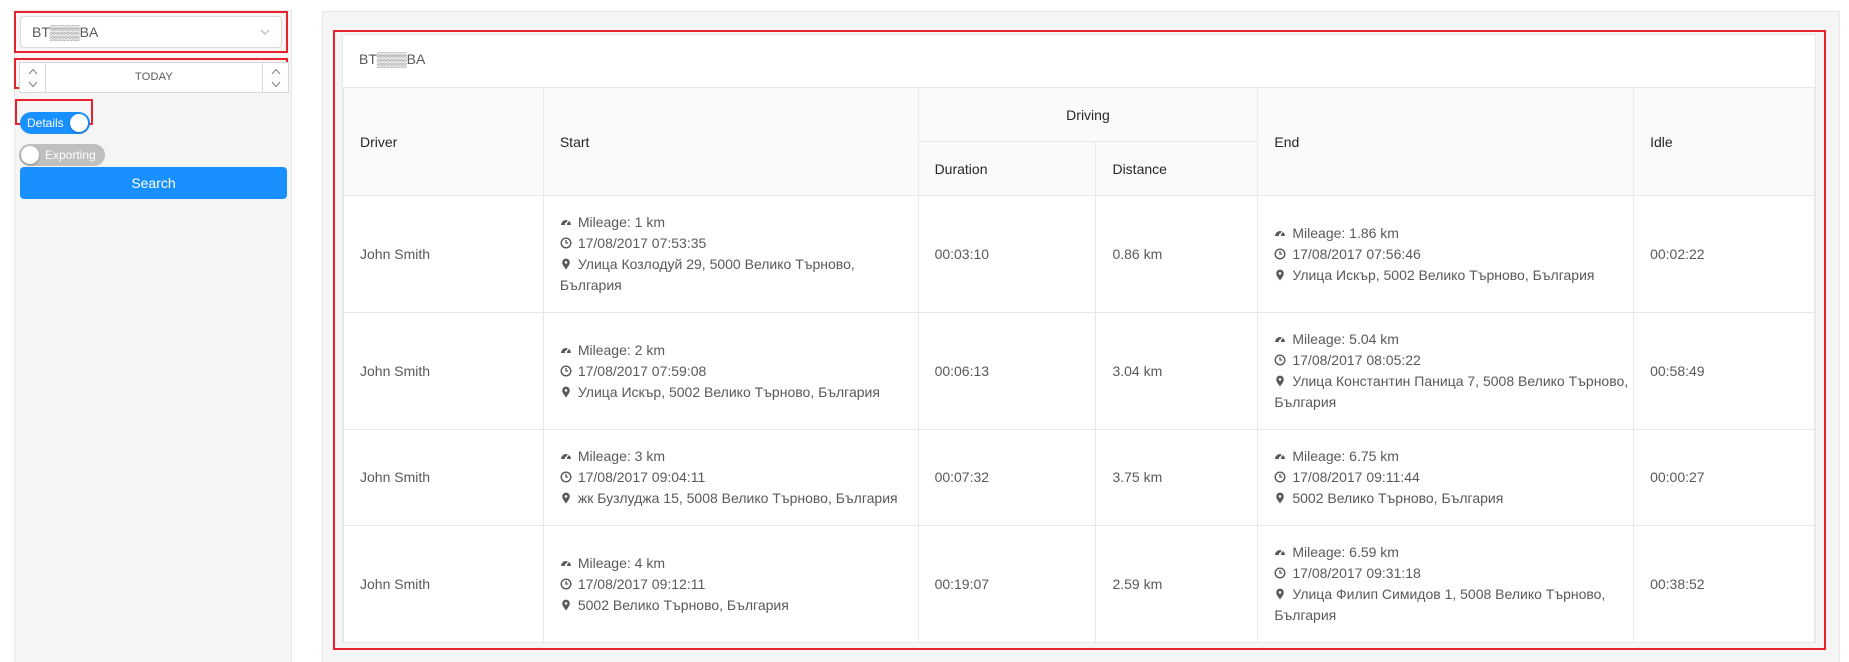  I want to click on date-stepper-right, so click(275, 77).